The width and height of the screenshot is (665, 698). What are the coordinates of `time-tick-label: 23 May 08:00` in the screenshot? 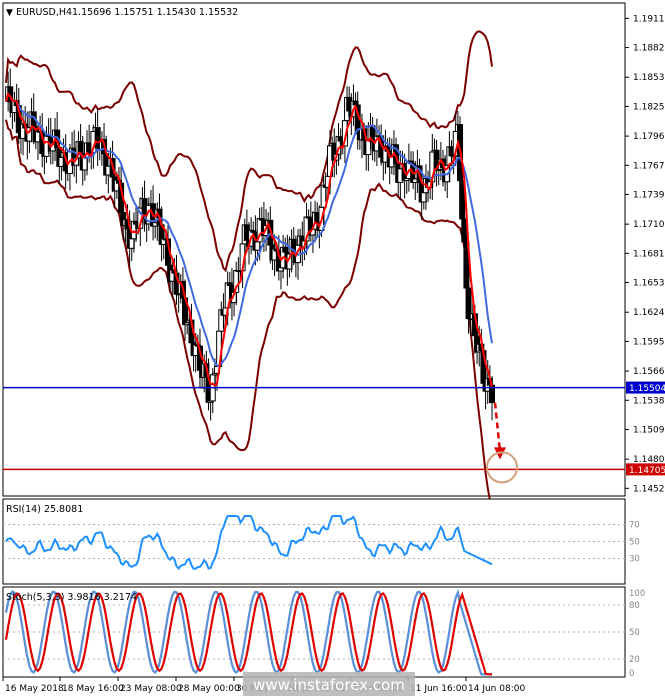 It's located at (151, 689).